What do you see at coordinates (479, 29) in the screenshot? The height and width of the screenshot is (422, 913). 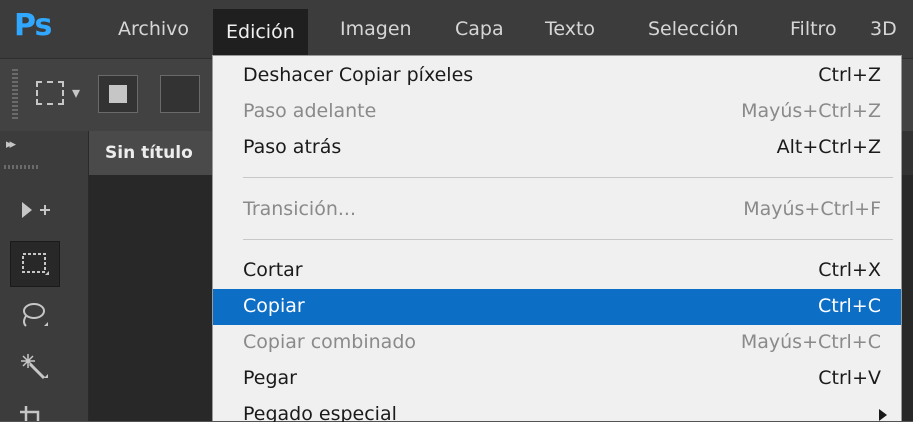 I see `menu-capa: Capa` at bounding box center [479, 29].